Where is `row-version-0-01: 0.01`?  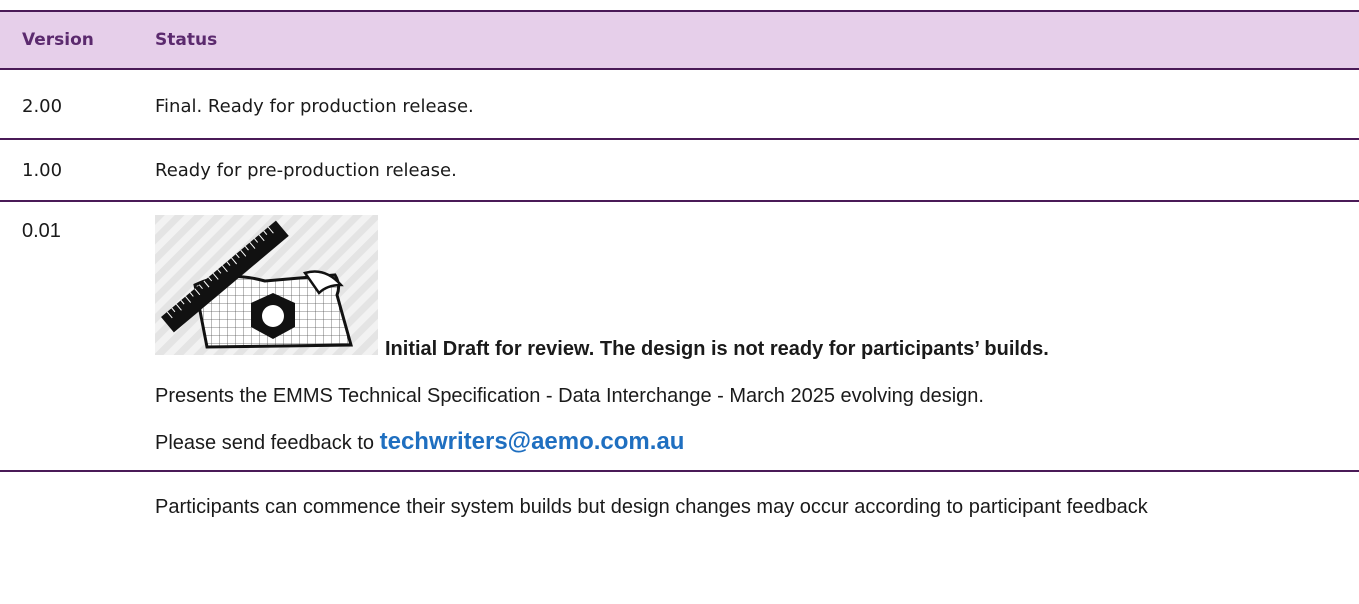
row-version-0-01: 0.01 is located at coordinates (41, 231).